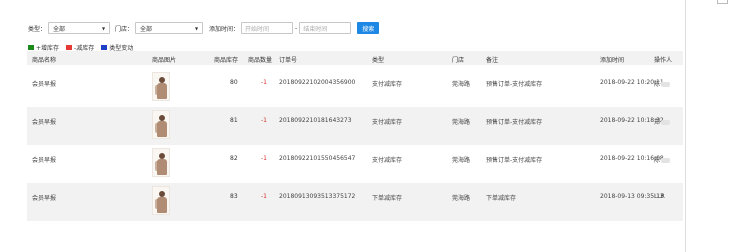 The height and width of the screenshot is (252, 733). I want to click on window-corner-box, so click(722, 2).